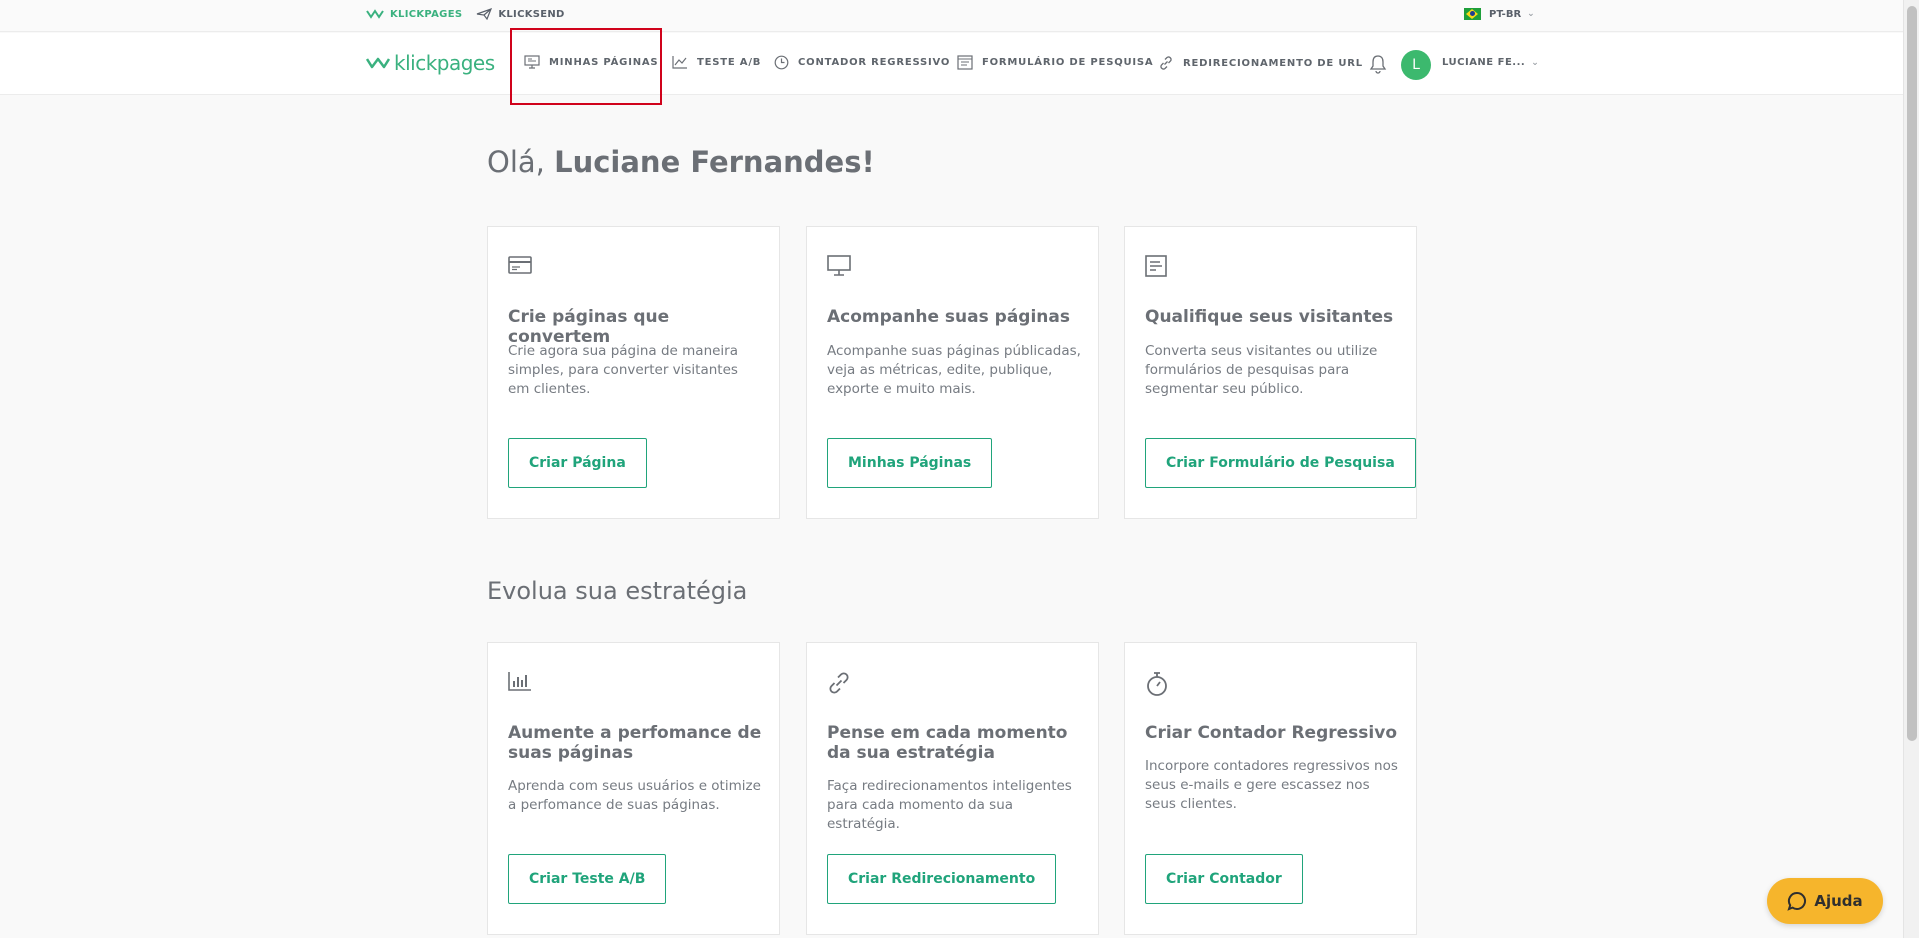 The height and width of the screenshot is (938, 1919). What do you see at coordinates (635, 743) in the screenshot?
I see `card-title: Aumente a perfomance de suas páginas` at bounding box center [635, 743].